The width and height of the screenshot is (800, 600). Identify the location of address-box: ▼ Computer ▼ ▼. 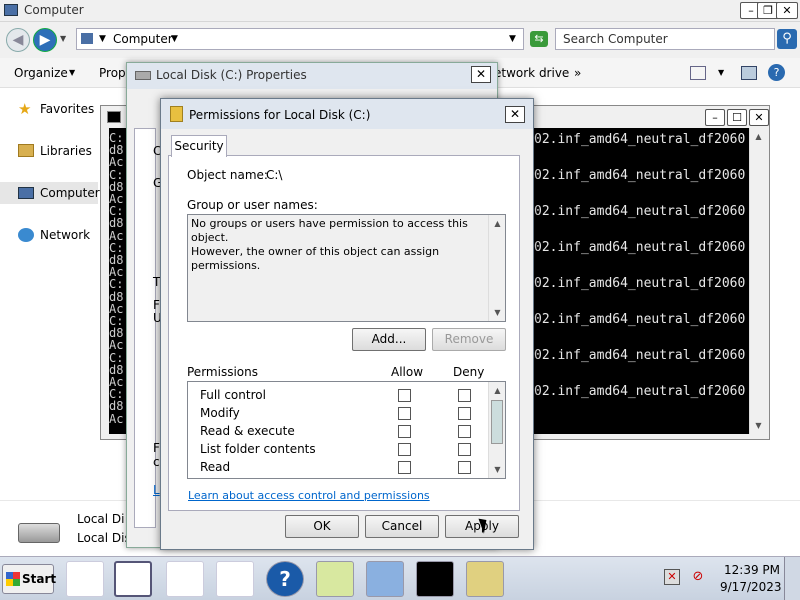
(300, 39).